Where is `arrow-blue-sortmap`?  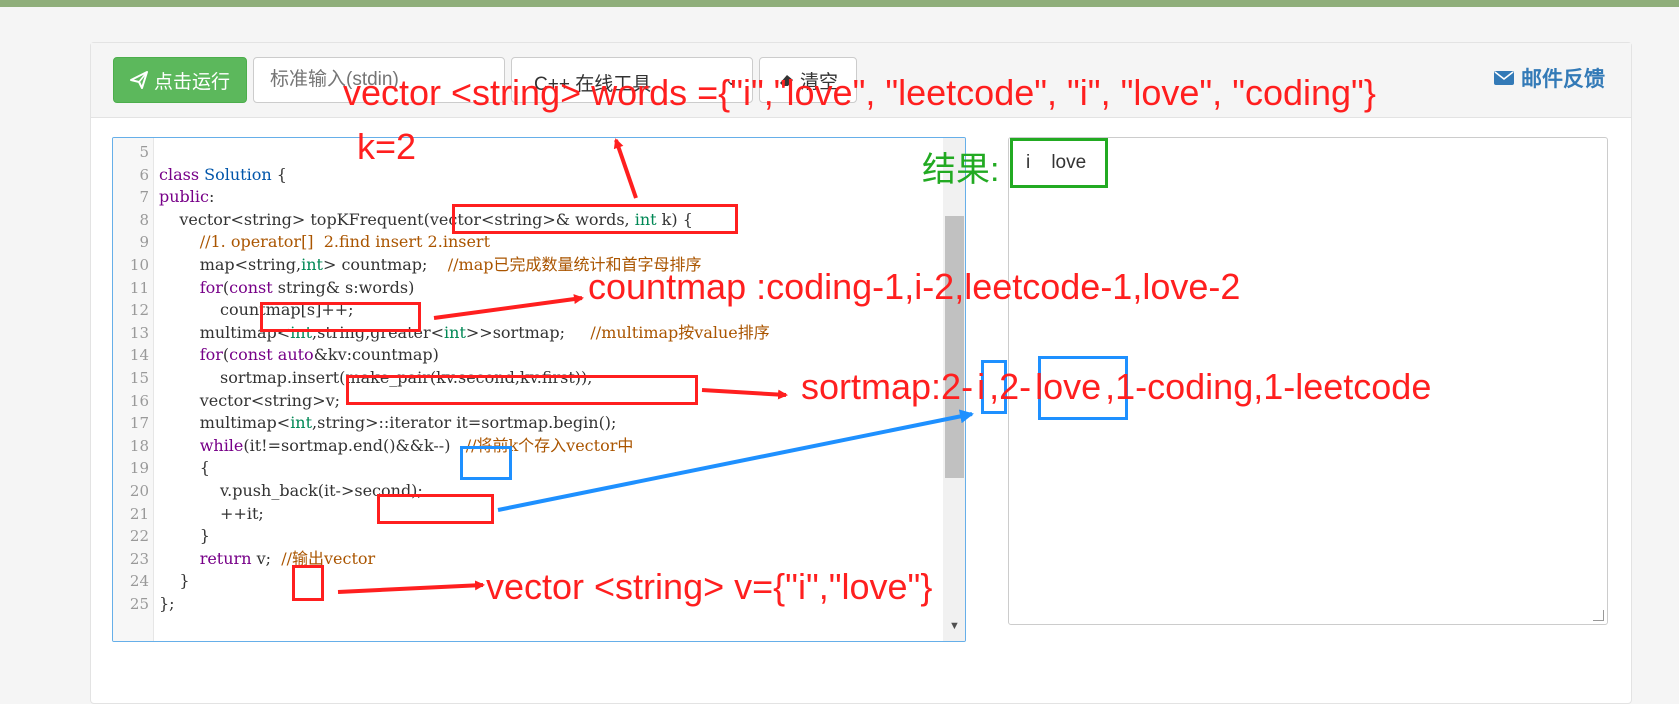 arrow-blue-sortmap is located at coordinates (735, 460).